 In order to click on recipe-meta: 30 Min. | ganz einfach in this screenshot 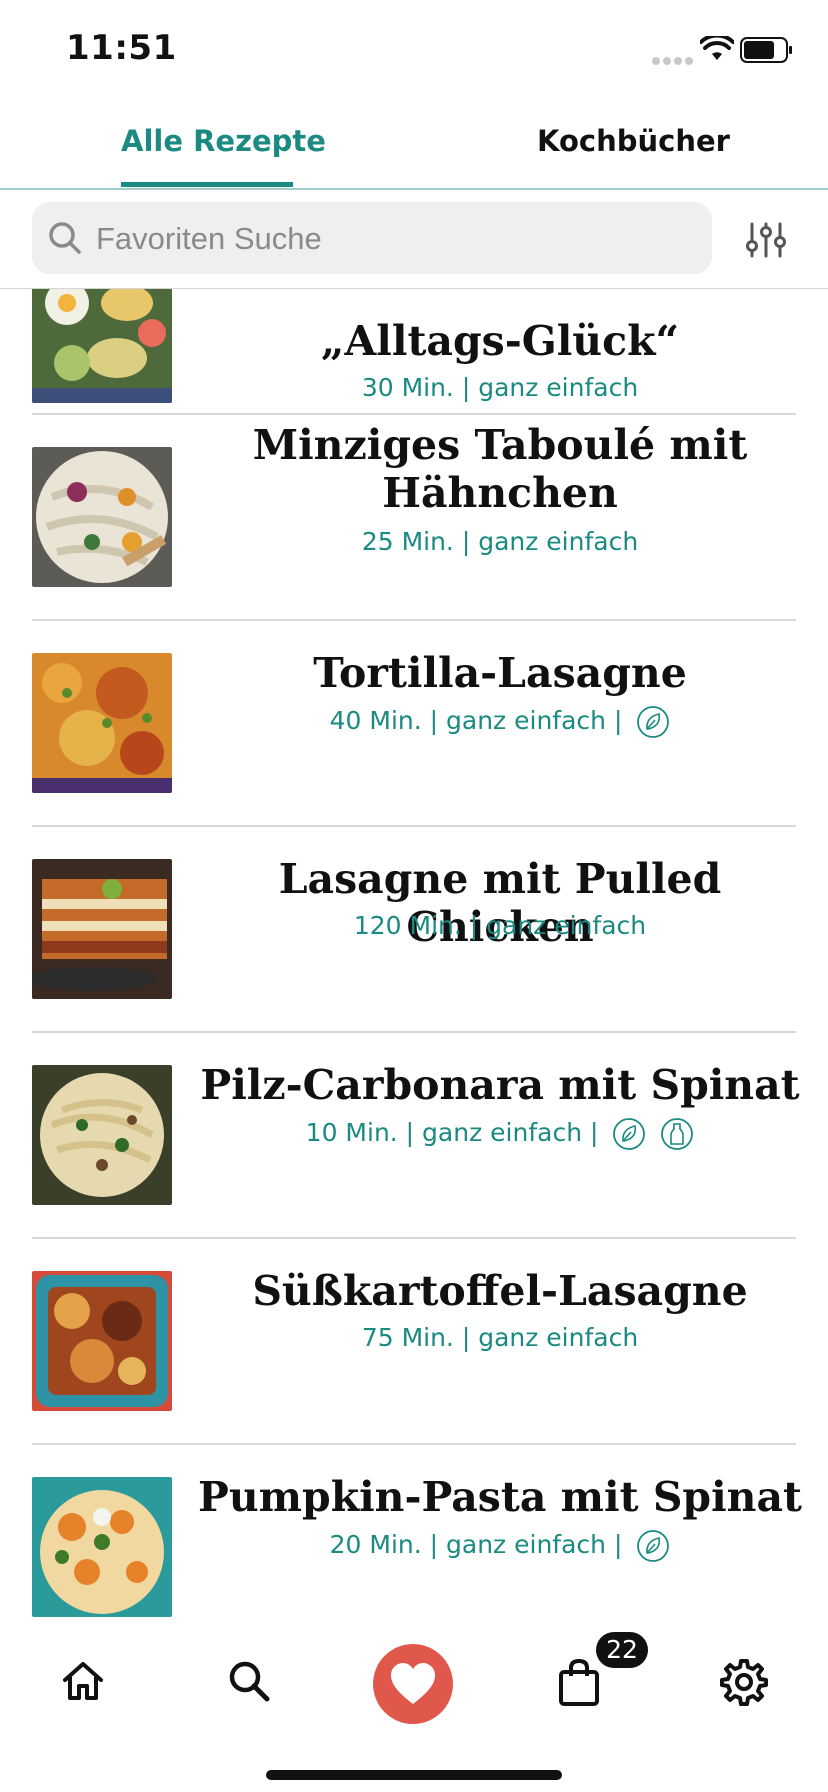, I will do `click(500, 387)`.